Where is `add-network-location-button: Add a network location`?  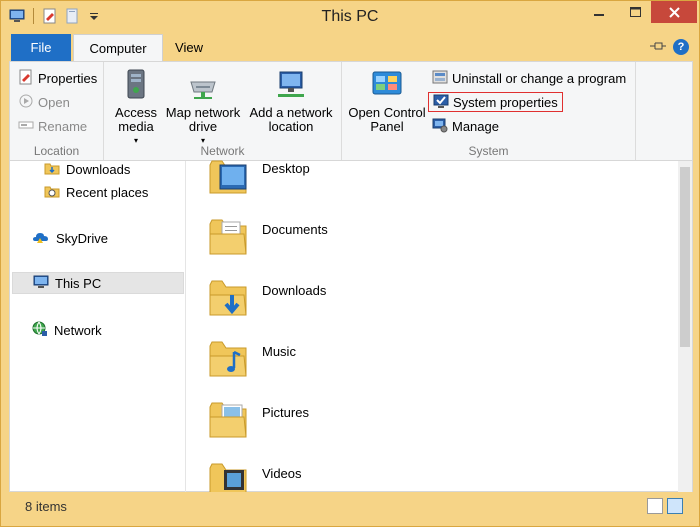
add-network-location-button: Add a network location is located at coordinates (291, 101).